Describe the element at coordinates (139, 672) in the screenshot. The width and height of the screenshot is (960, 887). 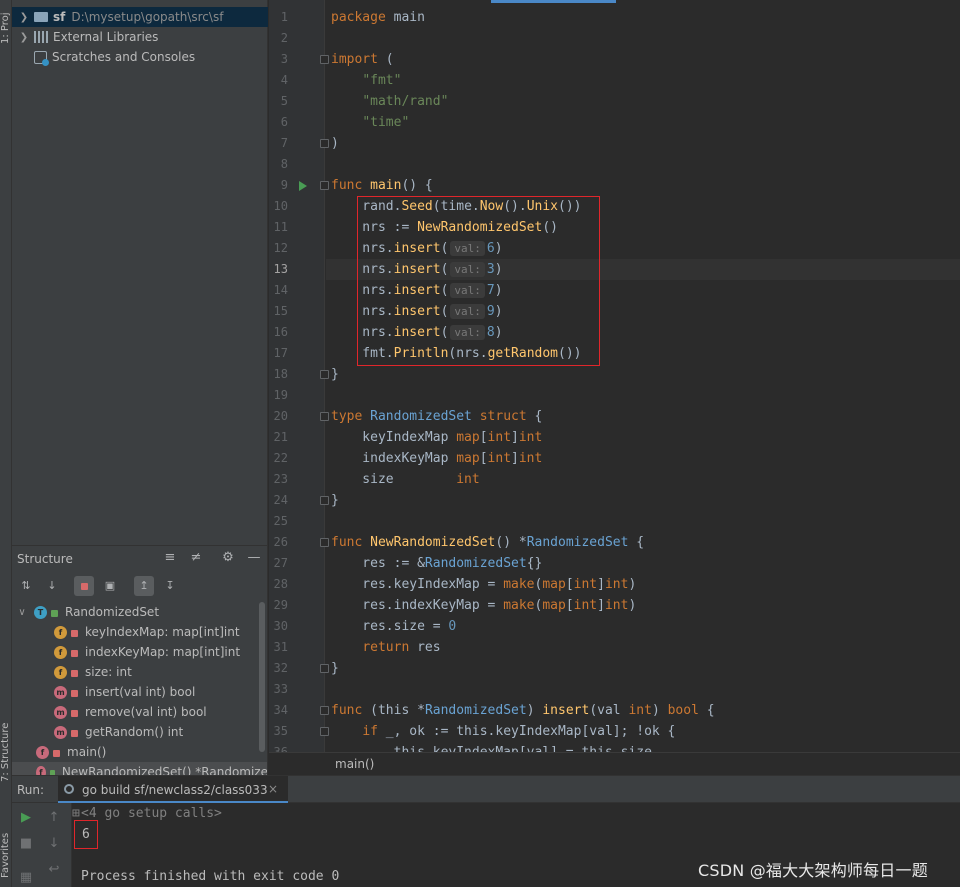
I see `structure-item-field: f size: int` at that location.